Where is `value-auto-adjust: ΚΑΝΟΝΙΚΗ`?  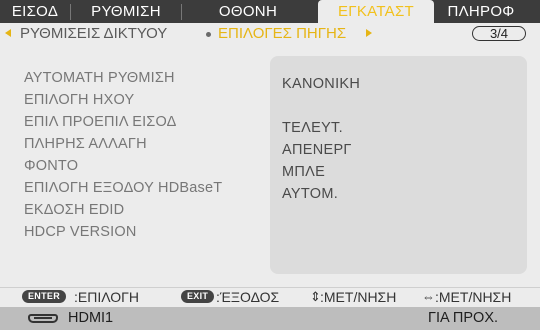 value-auto-adjust: ΚΑΝΟΝΙΚΗ is located at coordinates (321, 84).